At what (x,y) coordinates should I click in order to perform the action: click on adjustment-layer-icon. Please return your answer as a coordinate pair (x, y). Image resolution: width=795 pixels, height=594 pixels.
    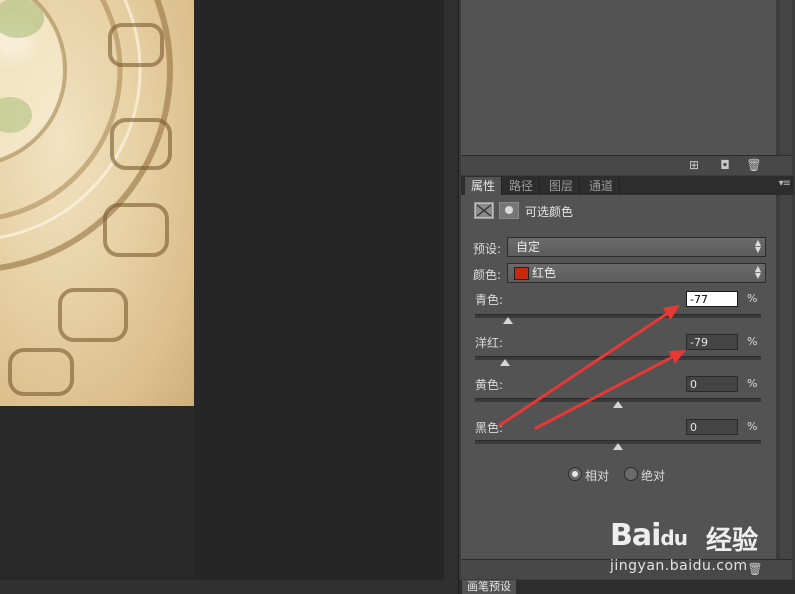
    Looking at the image, I should click on (484, 210).